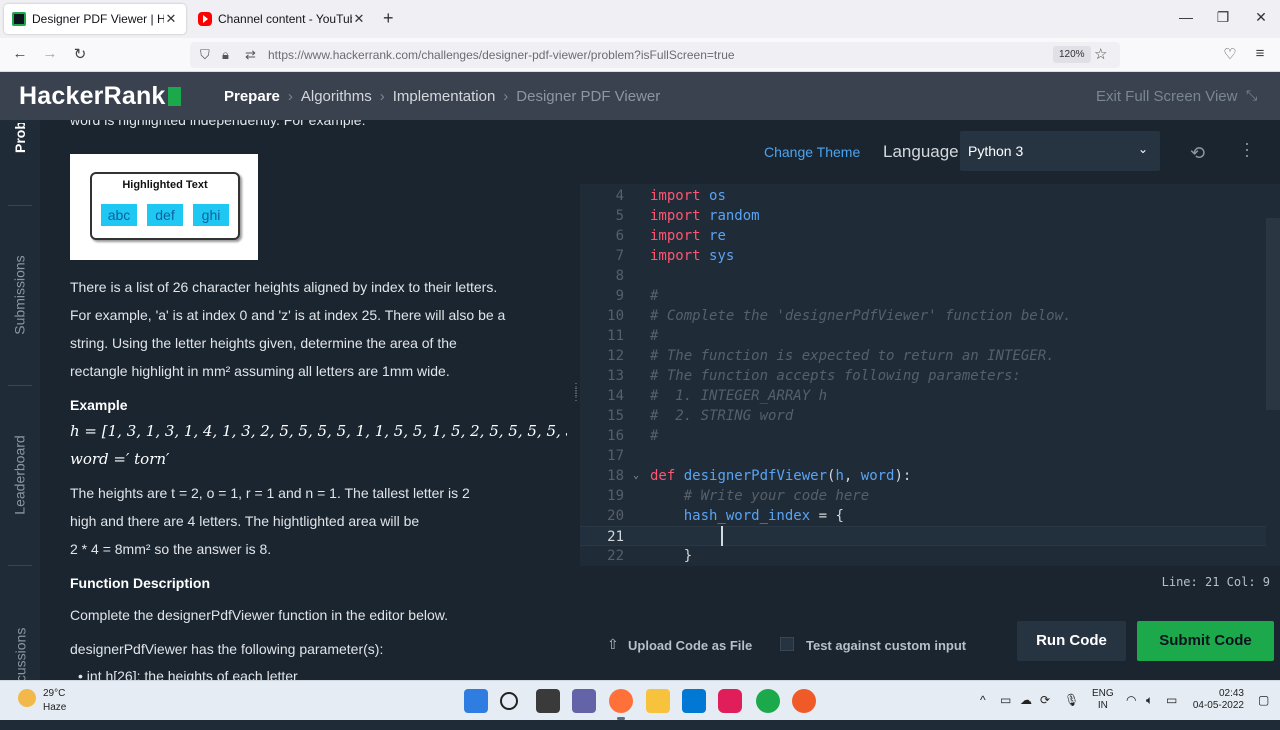  What do you see at coordinates (95, 19) in the screenshot?
I see `browser-tab-hackerrank: Designer PDF Viewer | HackerRank ✕` at bounding box center [95, 19].